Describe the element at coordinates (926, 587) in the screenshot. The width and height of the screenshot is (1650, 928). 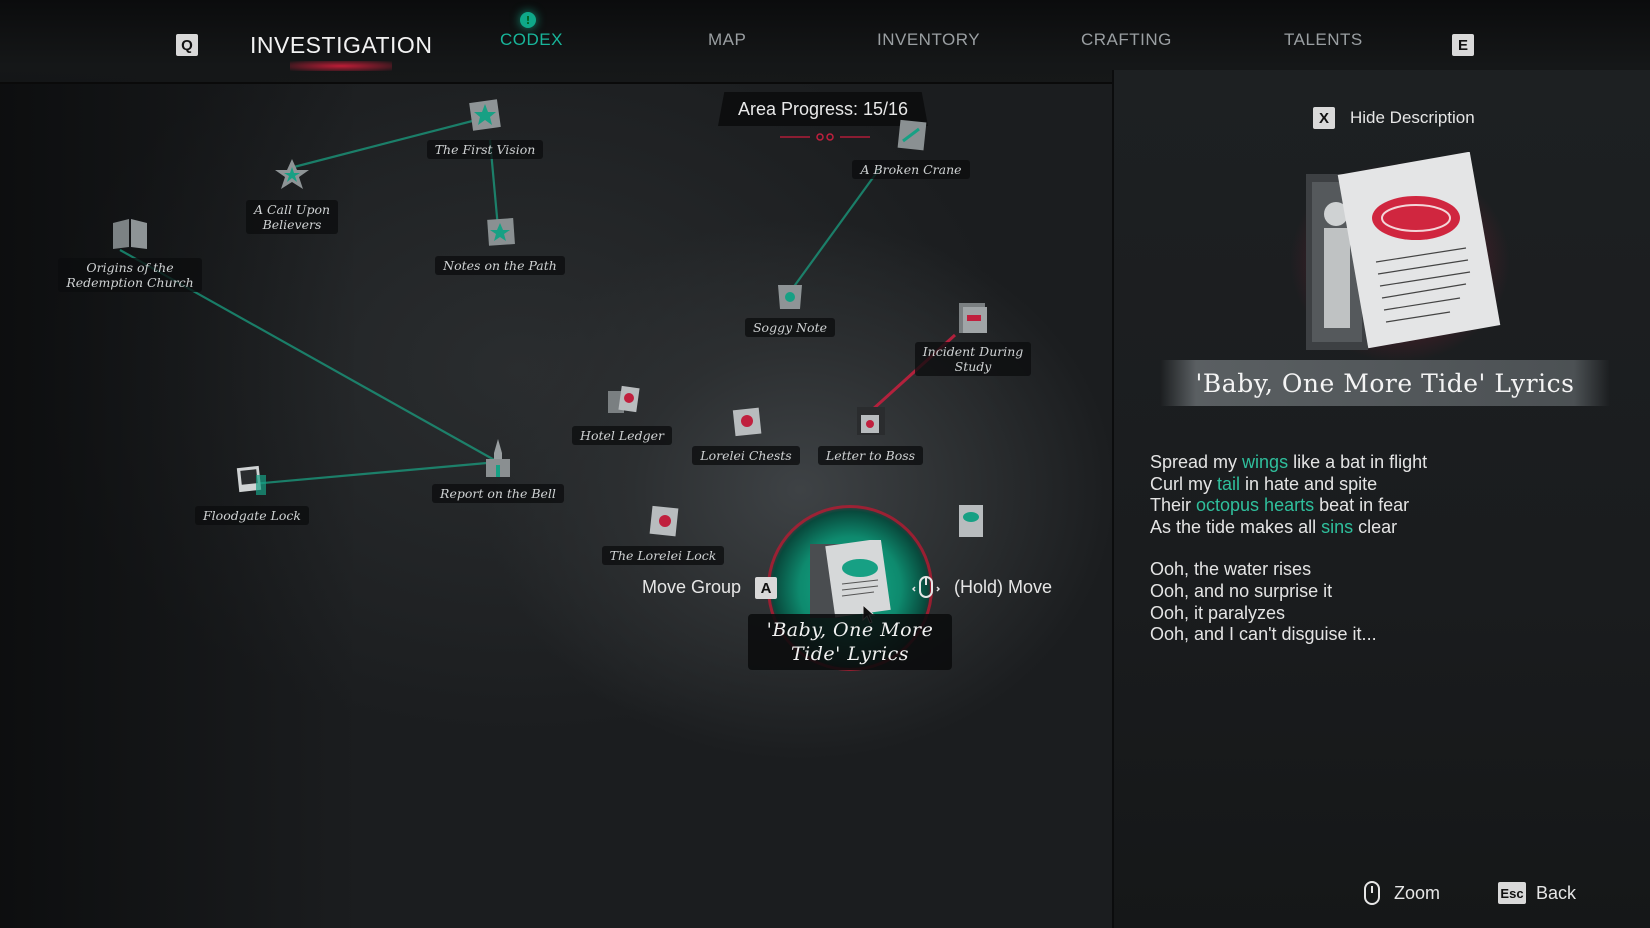
I see `mouse-hold-icon` at that location.